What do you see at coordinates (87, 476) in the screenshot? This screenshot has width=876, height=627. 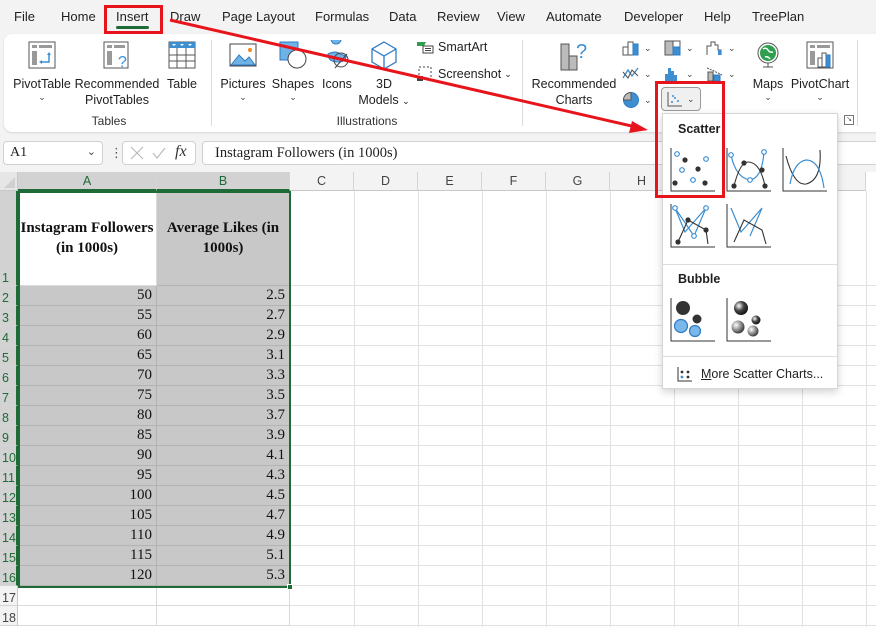 I see `cell-a11: 95` at bounding box center [87, 476].